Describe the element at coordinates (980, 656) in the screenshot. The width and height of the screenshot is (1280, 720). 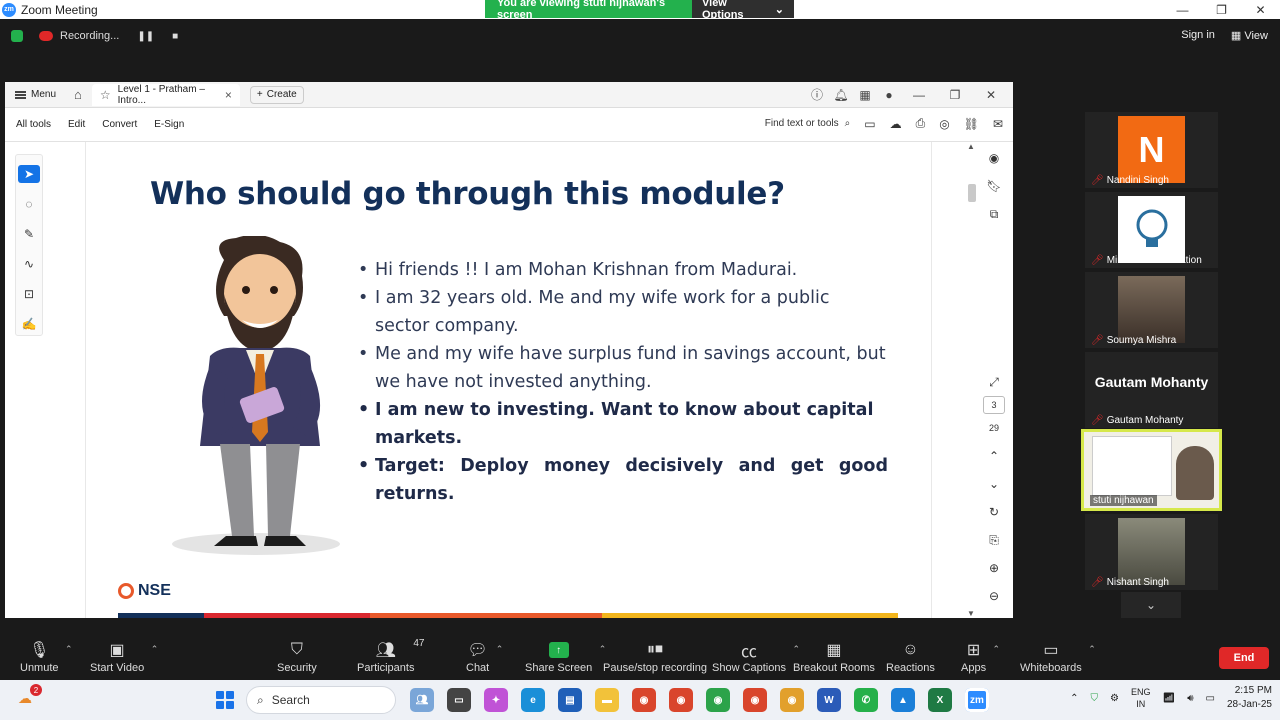
I see `apps-button: ⊞ Apps ⌃` at that location.